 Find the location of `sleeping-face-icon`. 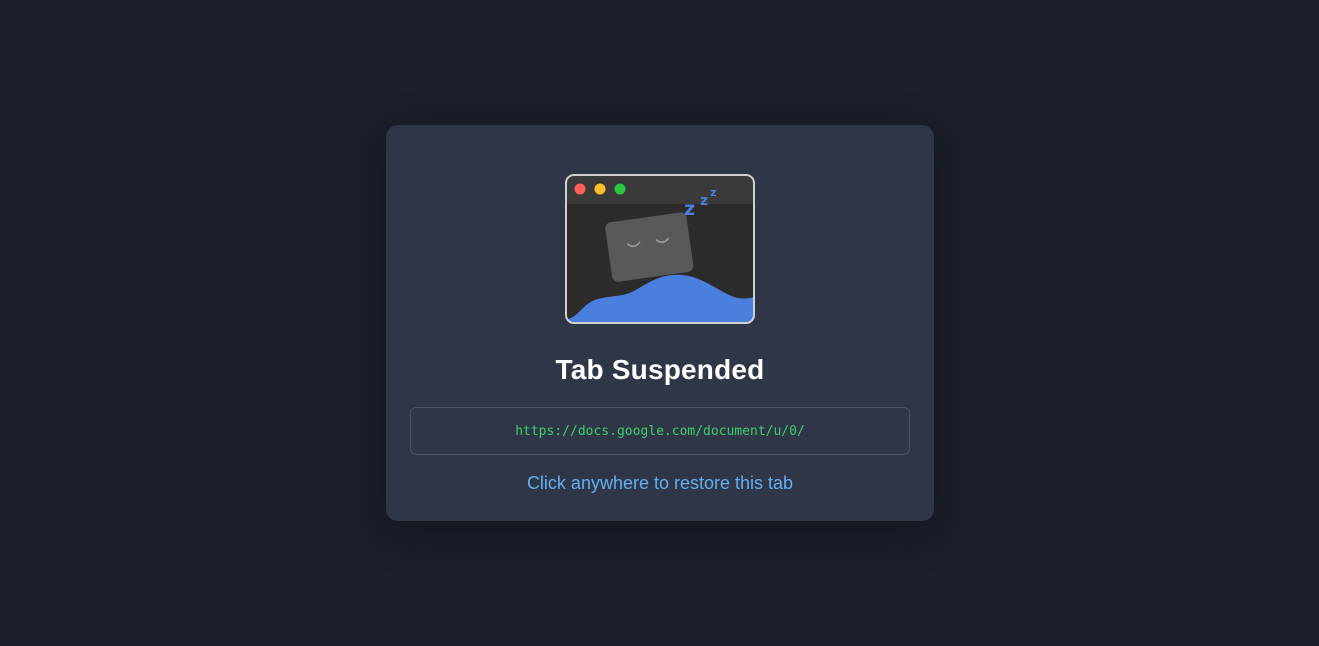

sleeping-face-icon is located at coordinates (649, 247).